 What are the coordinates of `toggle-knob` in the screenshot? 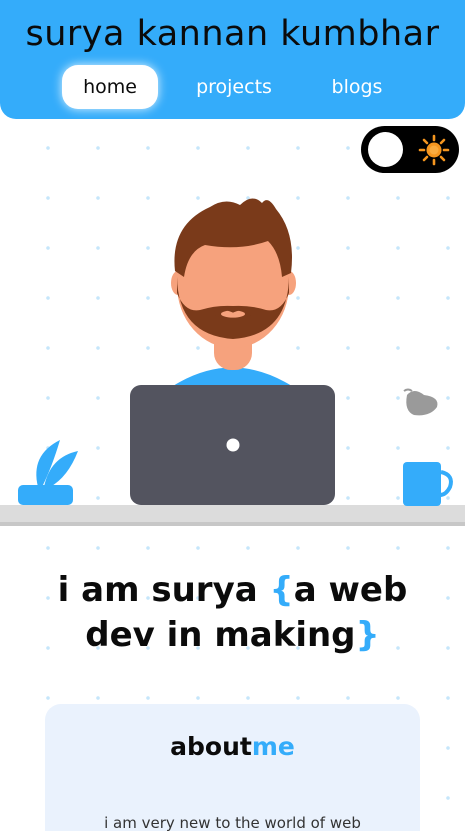 It's located at (385, 149).